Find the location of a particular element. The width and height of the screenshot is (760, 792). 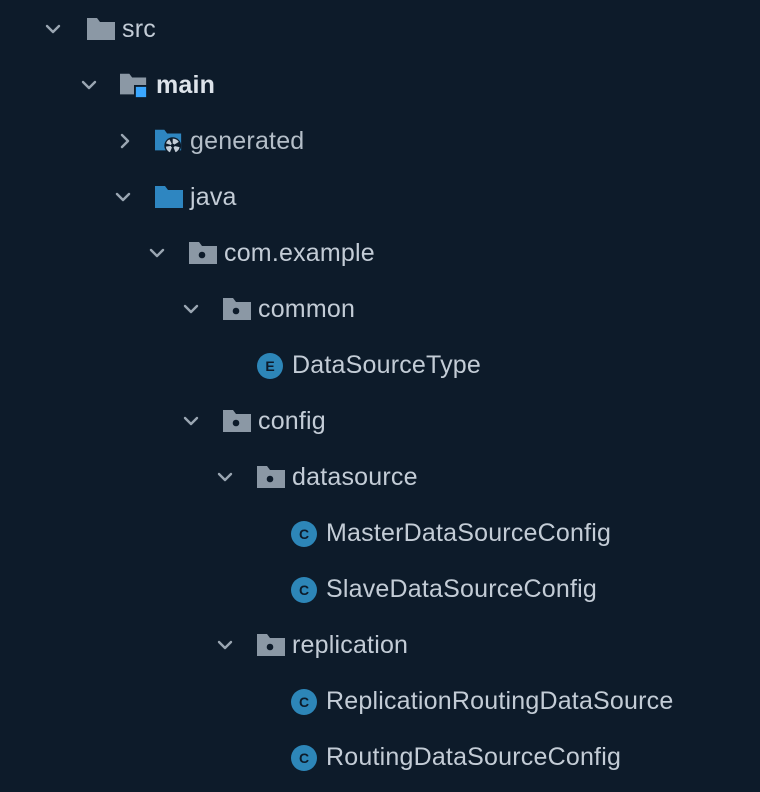

tree-row-java: java is located at coordinates (380, 197).